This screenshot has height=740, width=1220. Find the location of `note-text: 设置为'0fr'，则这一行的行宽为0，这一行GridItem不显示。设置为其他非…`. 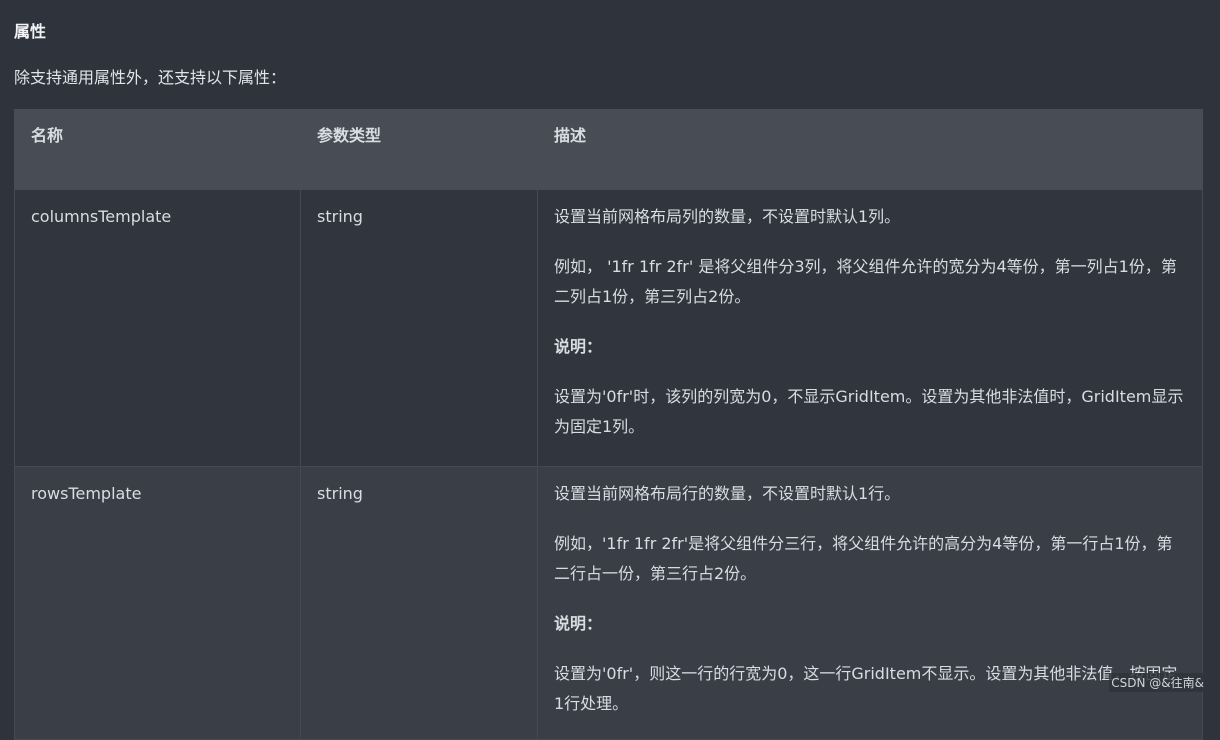

note-text: 设置为'0fr'，则这一行的行宽为0，这一行GridItem不显示。设置为其他非… is located at coordinates (866, 688).